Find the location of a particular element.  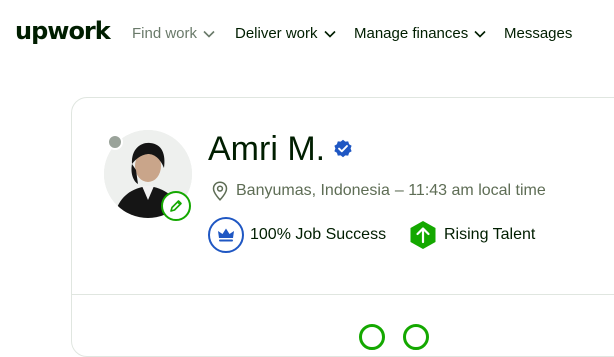

pencil-icon is located at coordinates (176, 206).